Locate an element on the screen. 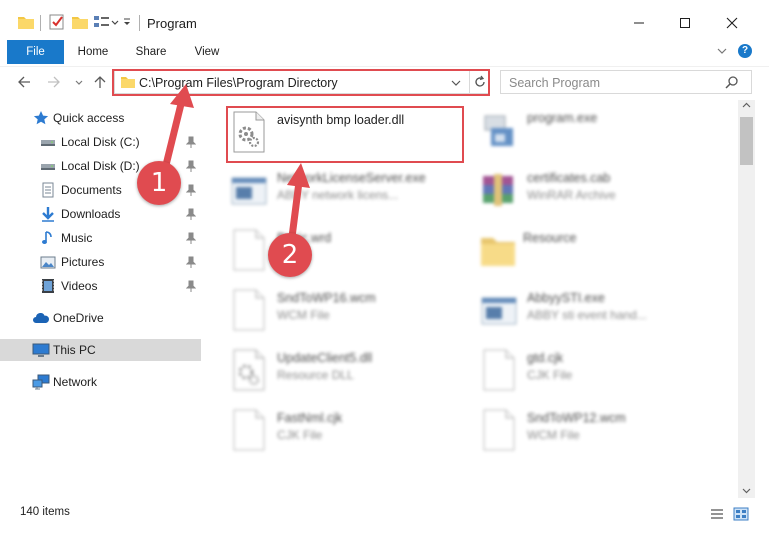  documents-icon is located at coordinates (48, 190).